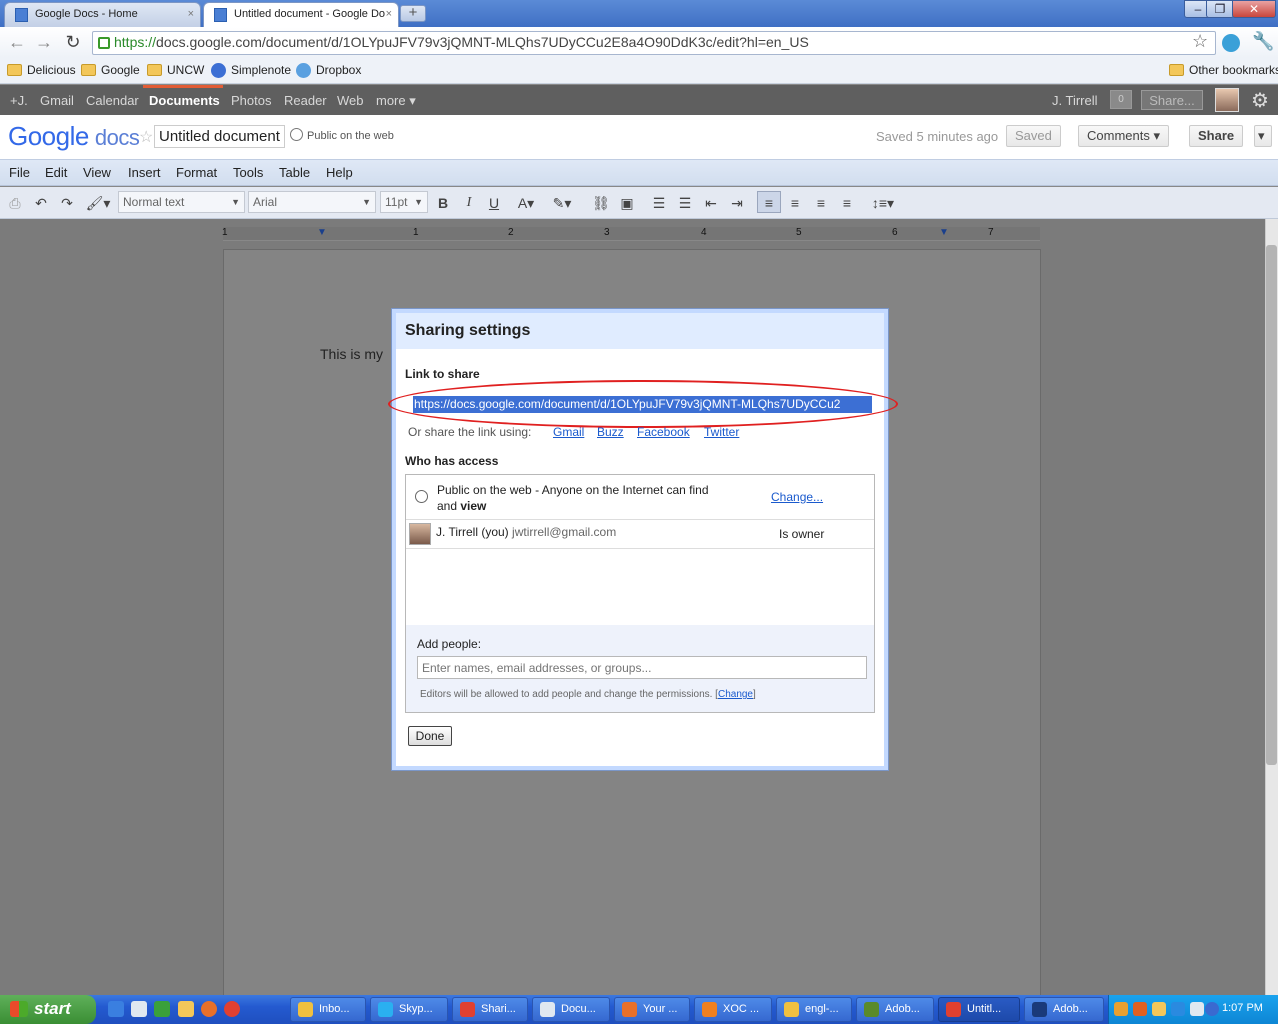 The image size is (1278, 1024). I want to click on excel-icon, so click(162, 1009).